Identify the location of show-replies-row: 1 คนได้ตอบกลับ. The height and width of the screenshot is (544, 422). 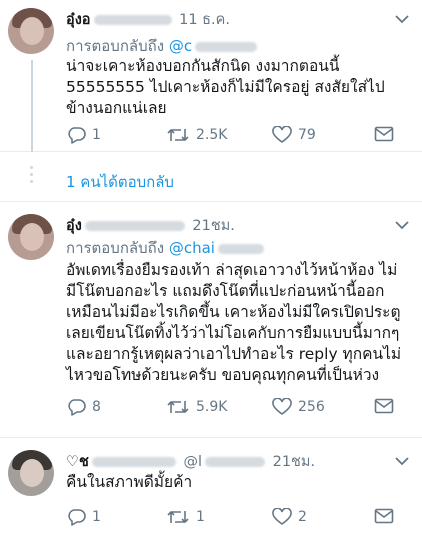
(211, 177).